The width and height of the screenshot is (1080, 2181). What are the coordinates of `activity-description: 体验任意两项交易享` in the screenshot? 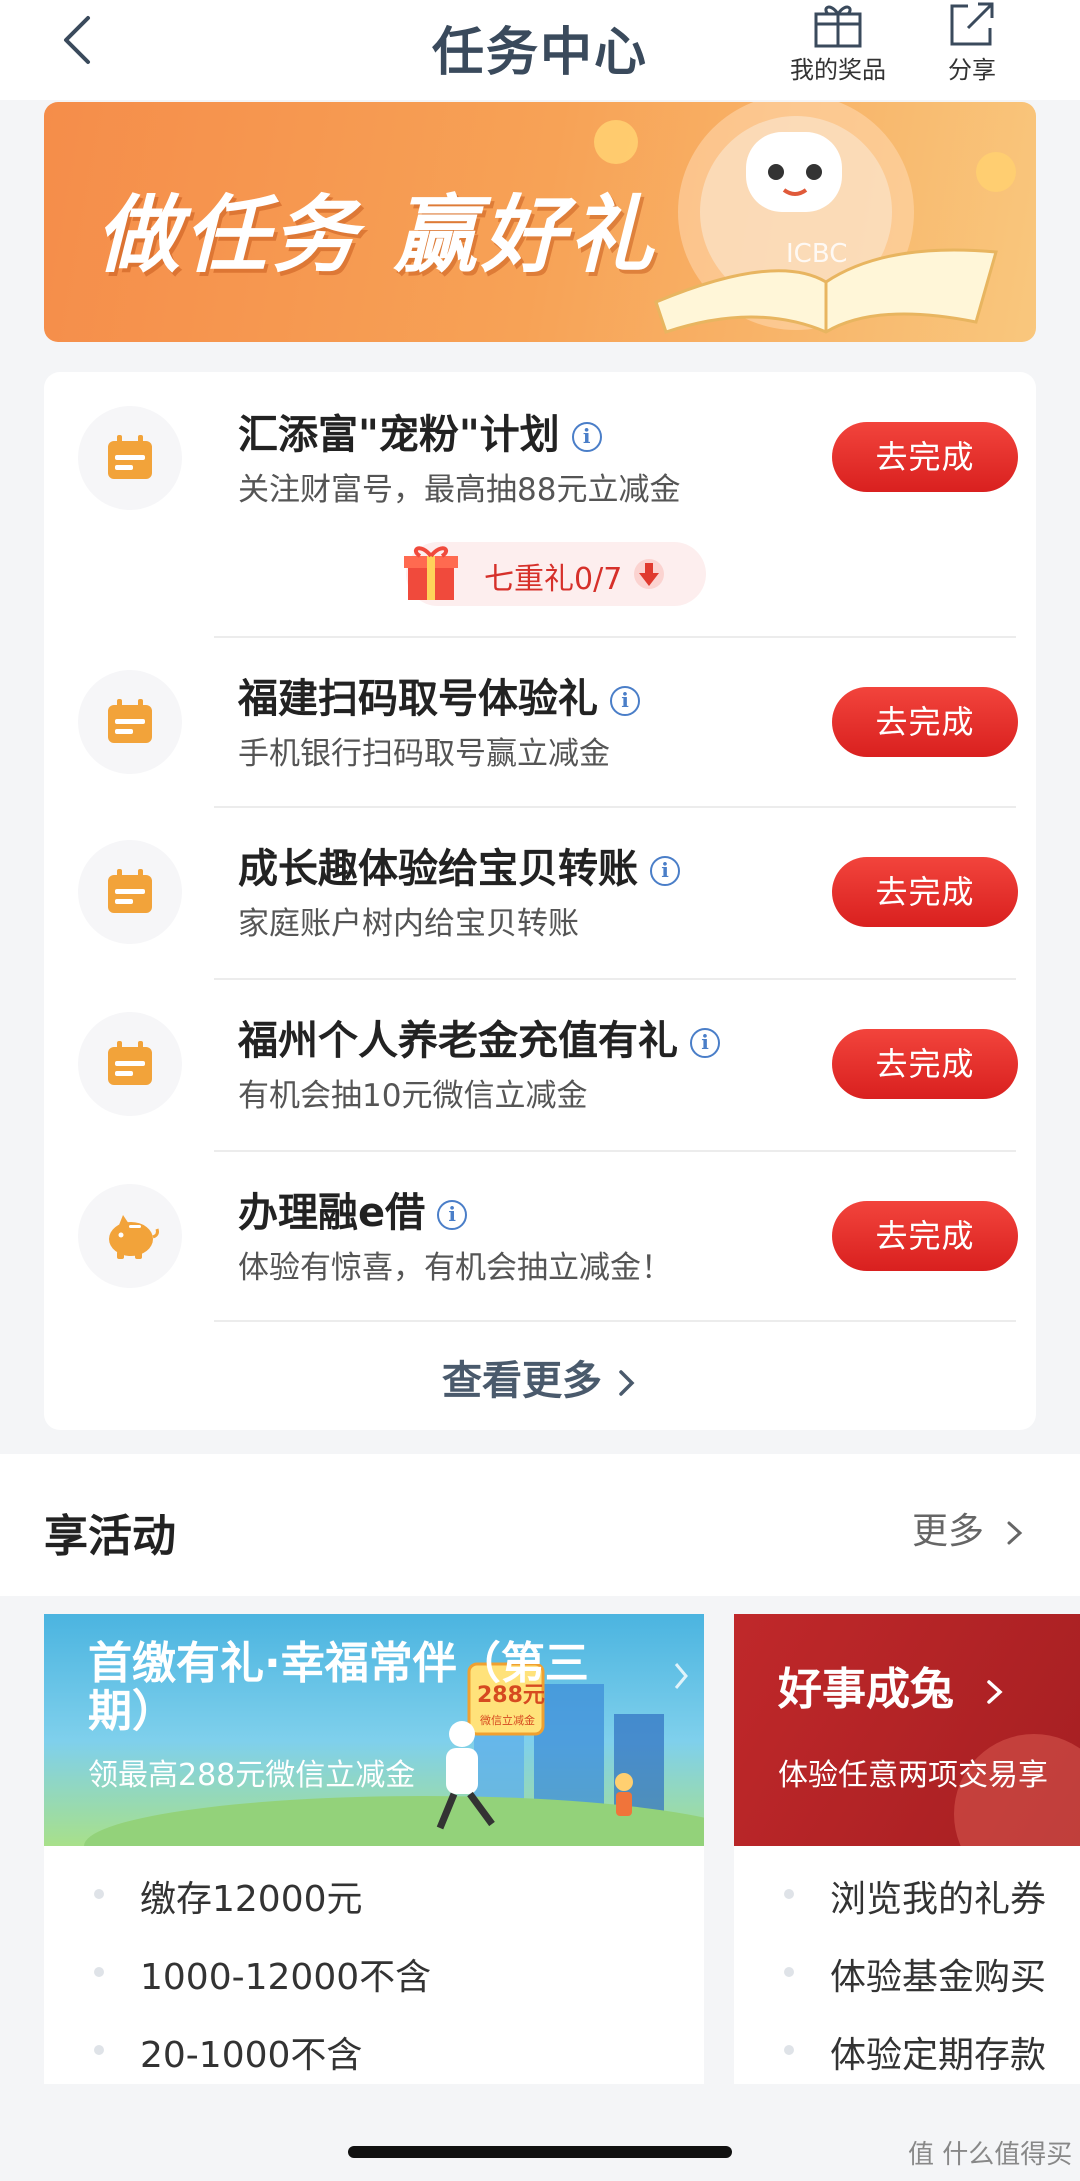 It's located at (913, 1775).